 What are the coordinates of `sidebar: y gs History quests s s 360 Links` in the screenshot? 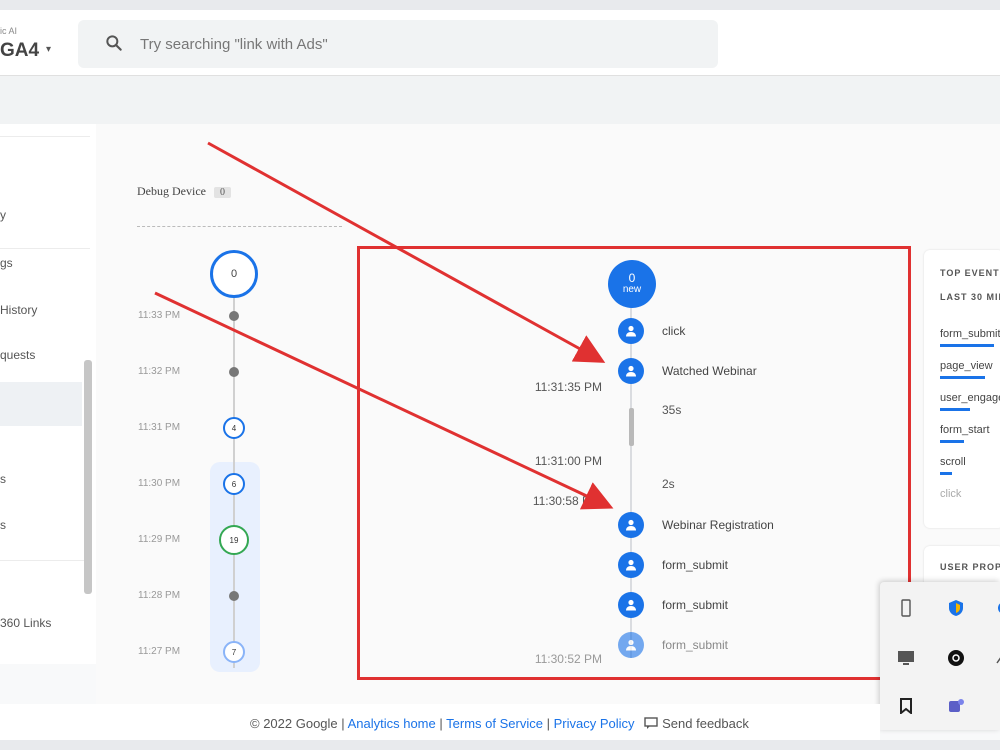 It's located at (48, 394).